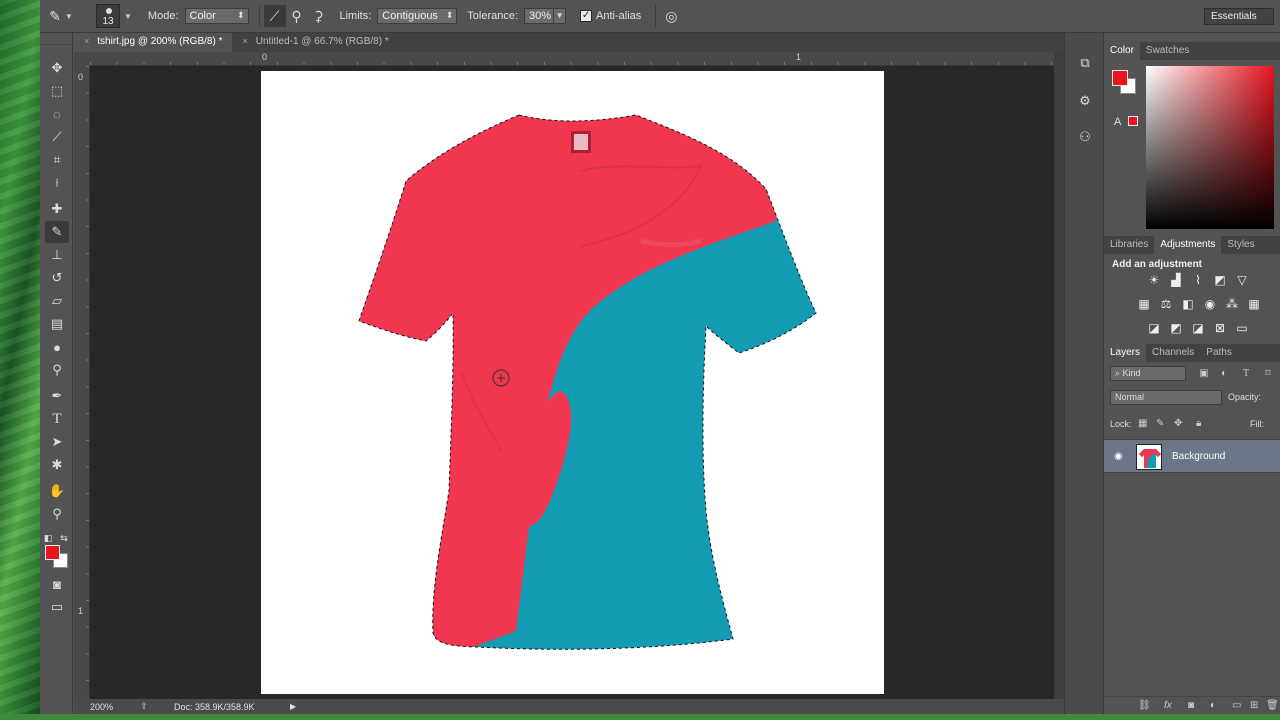 The width and height of the screenshot is (1280, 720). I want to click on new-adjustment-layer-icon: ◐, so click(1213, 705).